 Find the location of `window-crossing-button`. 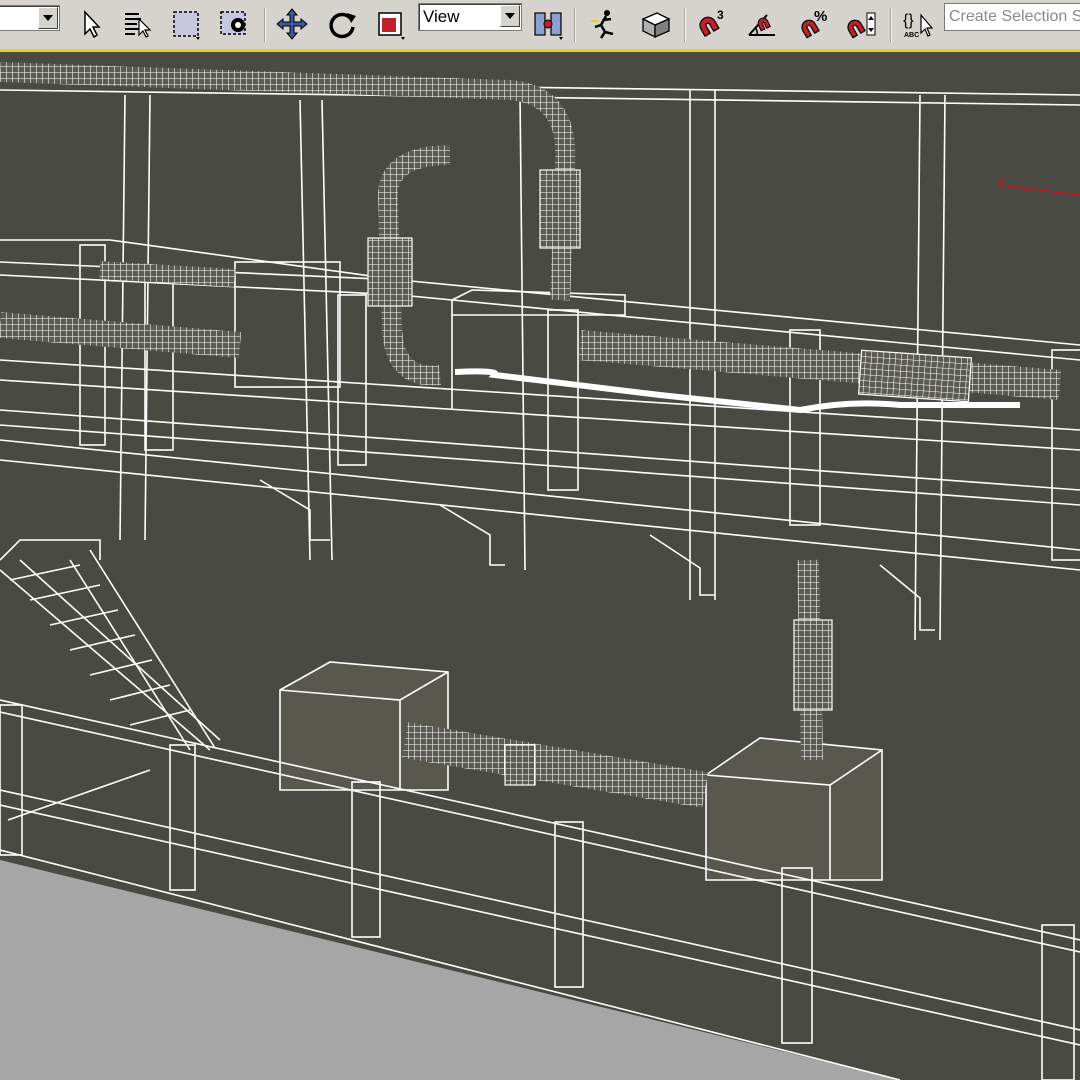

window-crossing-button is located at coordinates (234, 24).